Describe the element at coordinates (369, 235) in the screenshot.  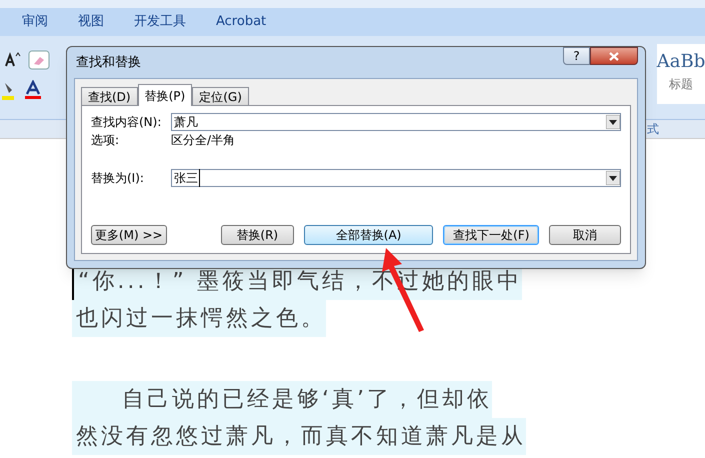
I see `dialog-button: 全部替换(A)` at that location.